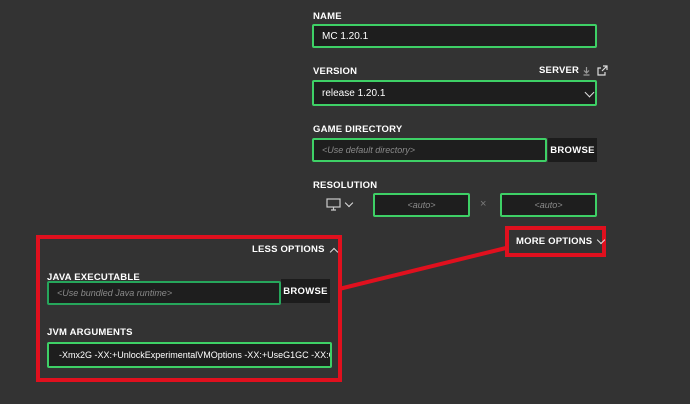 The width and height of the screenshot is (690, 404). Describe the element at coordinates (335, 71) in the screenshot. I see `version-label: VERSION` at that location.